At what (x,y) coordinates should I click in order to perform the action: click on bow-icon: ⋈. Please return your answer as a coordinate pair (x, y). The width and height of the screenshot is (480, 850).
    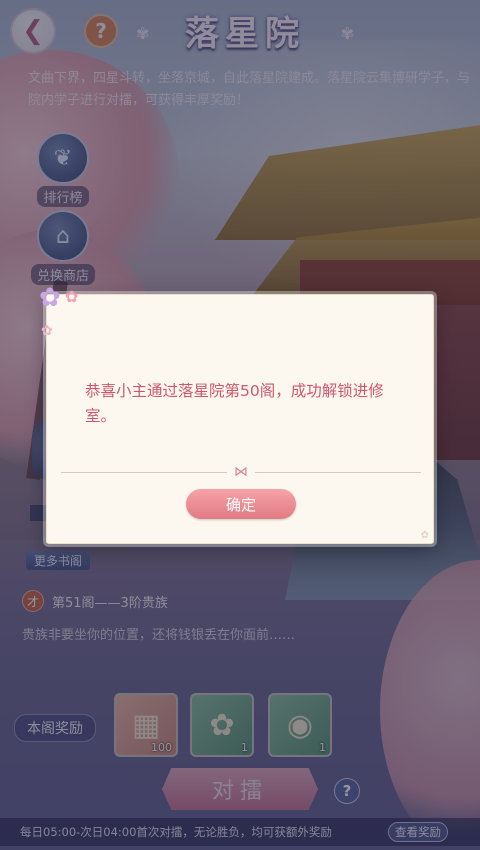
    Looking at the image, I should click on (241, 472).